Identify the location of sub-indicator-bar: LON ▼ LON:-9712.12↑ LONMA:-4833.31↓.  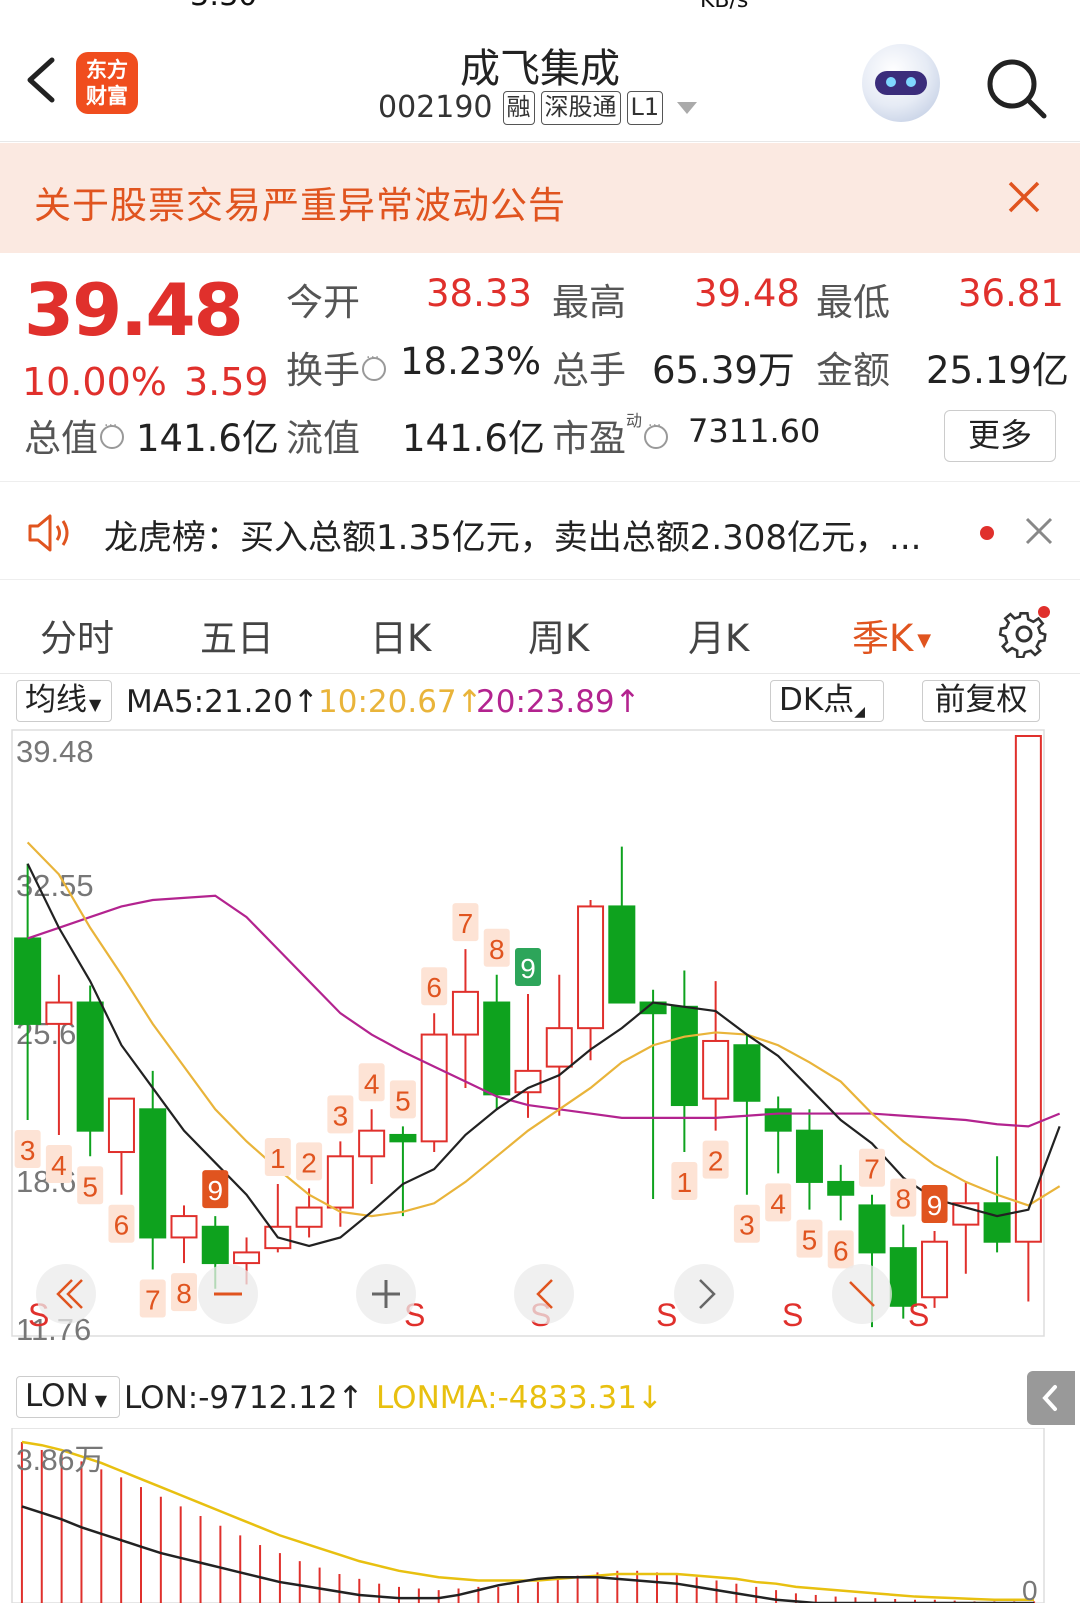
(540, 1398).